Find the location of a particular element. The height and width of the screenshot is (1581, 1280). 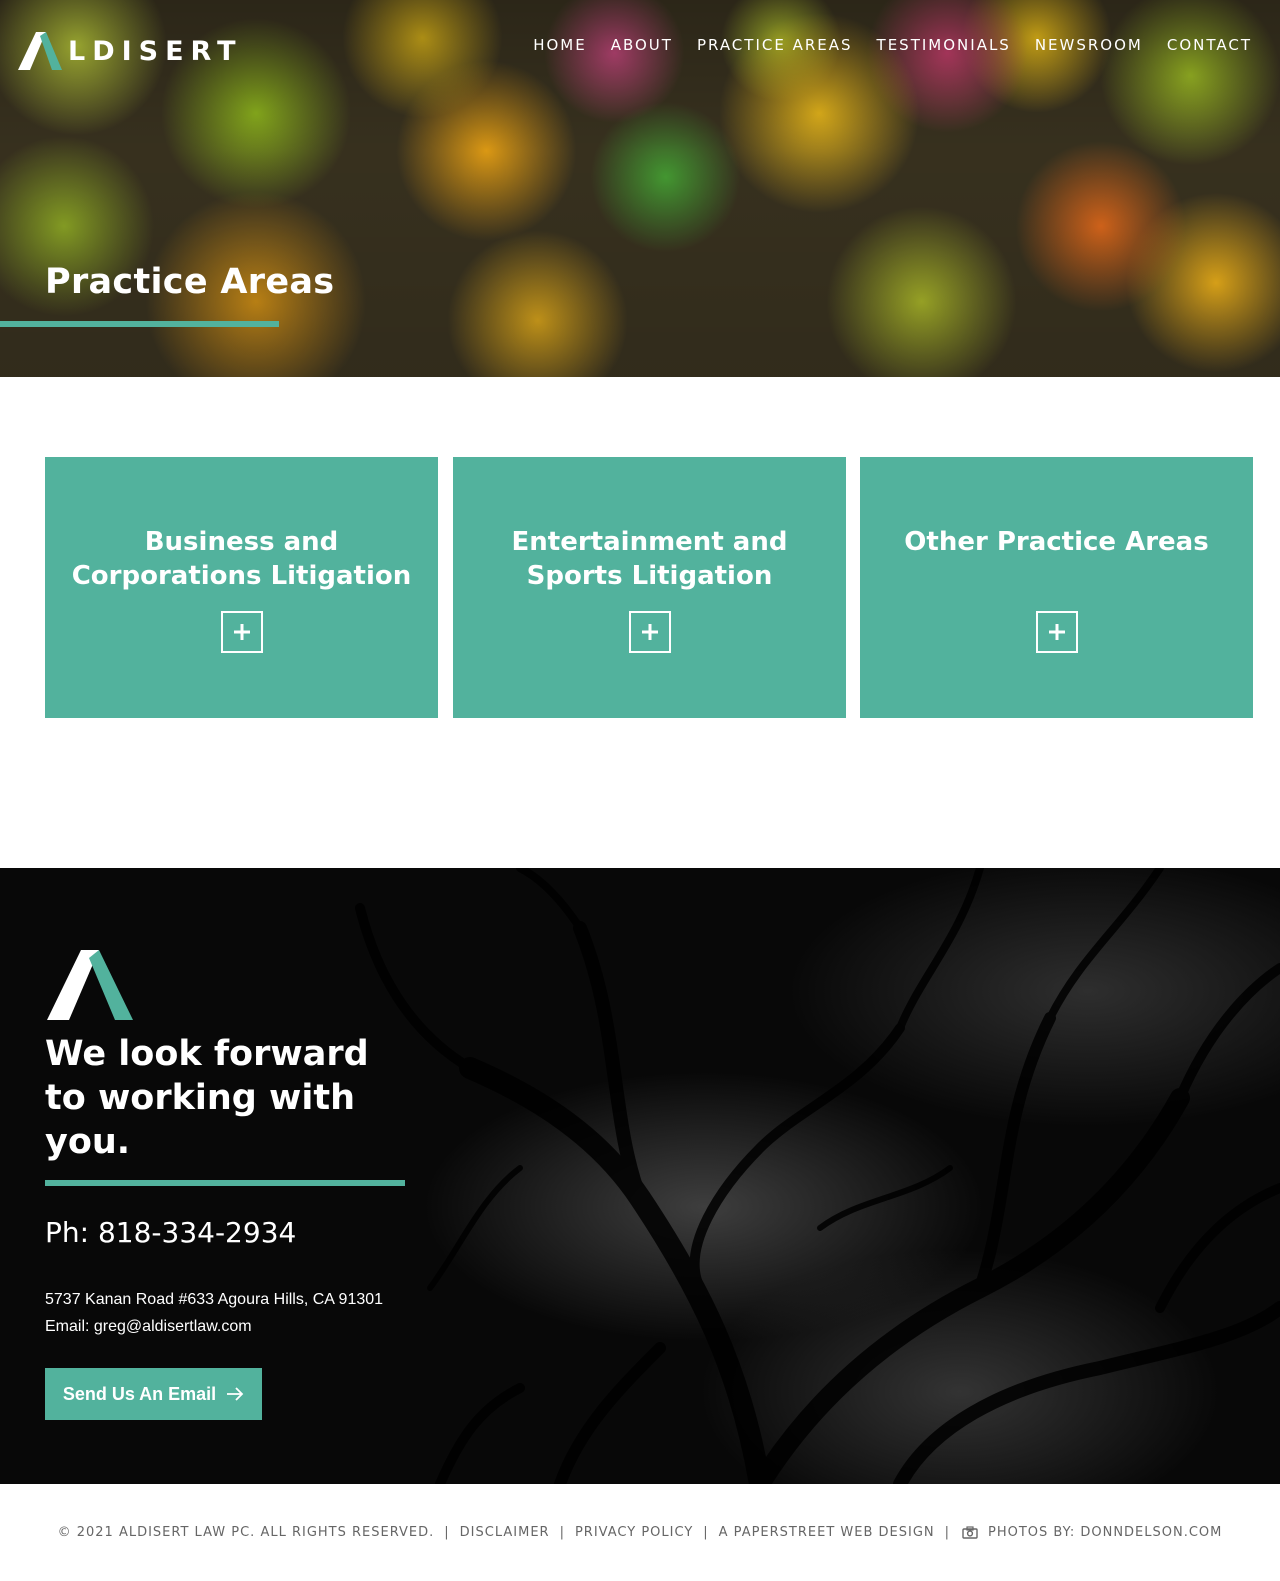

send-email-label: Send Us An Email is located at coordinates (139, 1393).